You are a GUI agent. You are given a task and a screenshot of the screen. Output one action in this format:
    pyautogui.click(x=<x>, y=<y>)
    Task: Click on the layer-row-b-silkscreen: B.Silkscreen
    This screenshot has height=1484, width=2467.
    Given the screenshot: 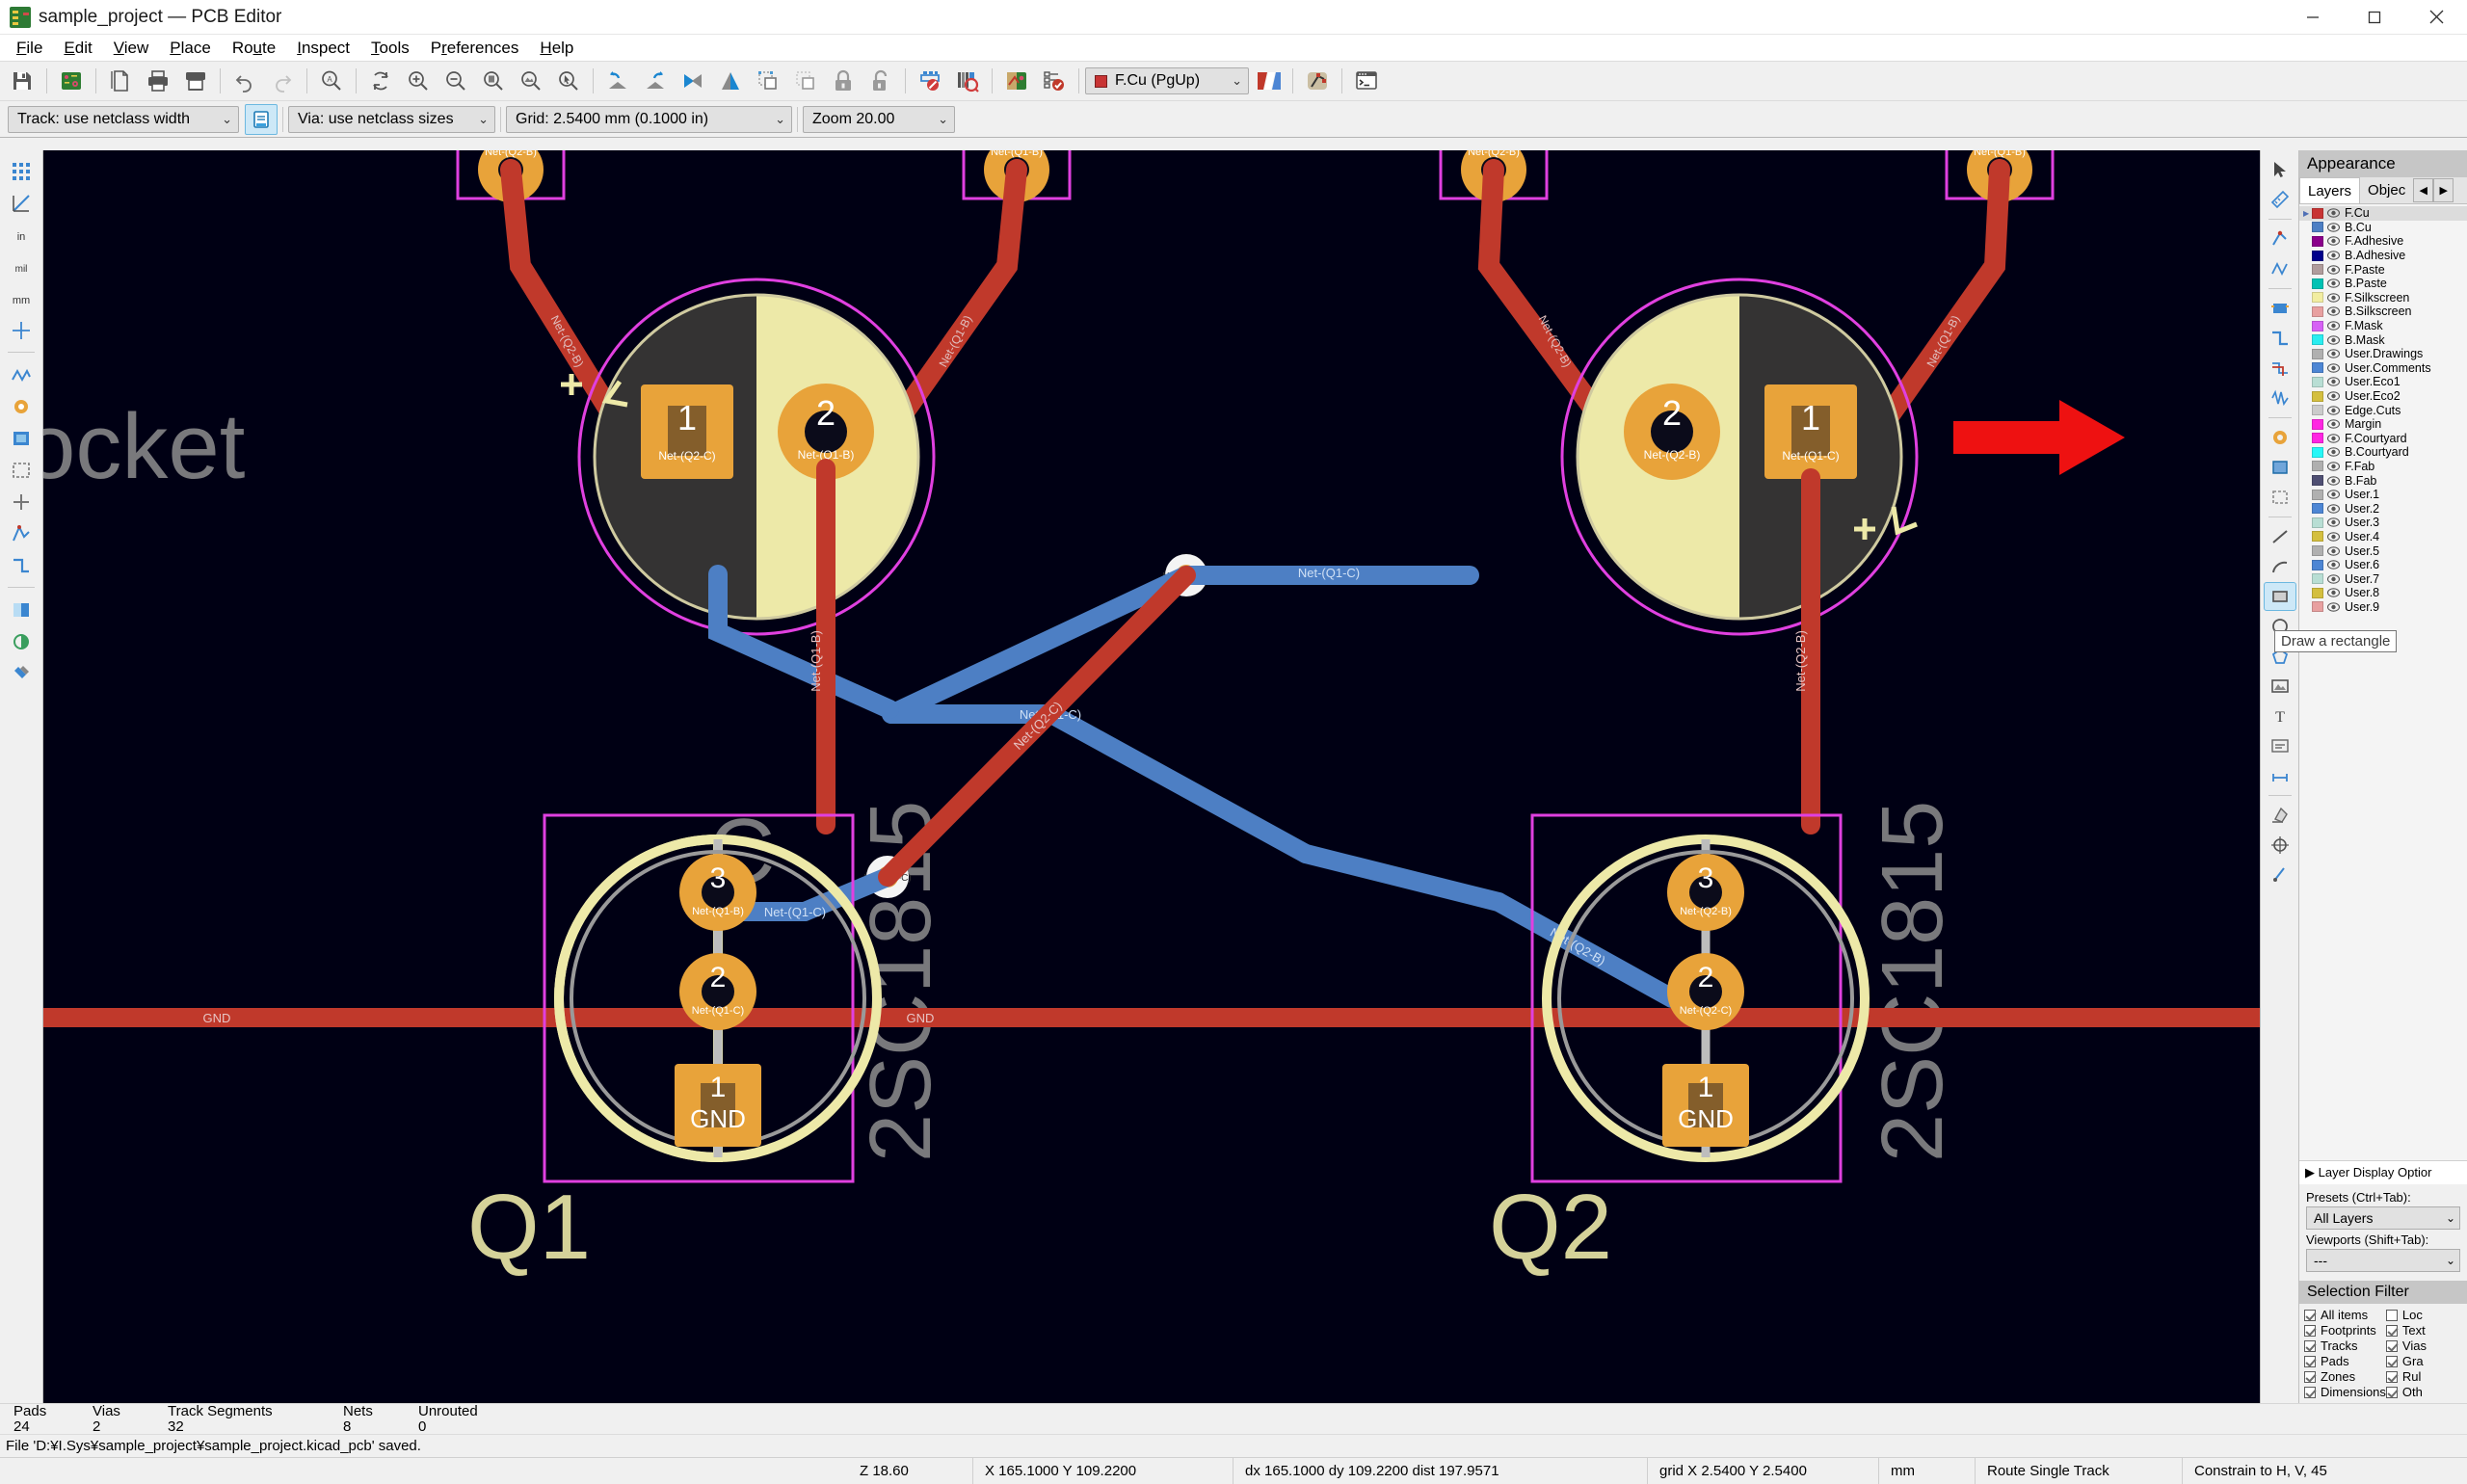 What is the action you would take?
    pyautogui.click(x=2383, y=312)
    